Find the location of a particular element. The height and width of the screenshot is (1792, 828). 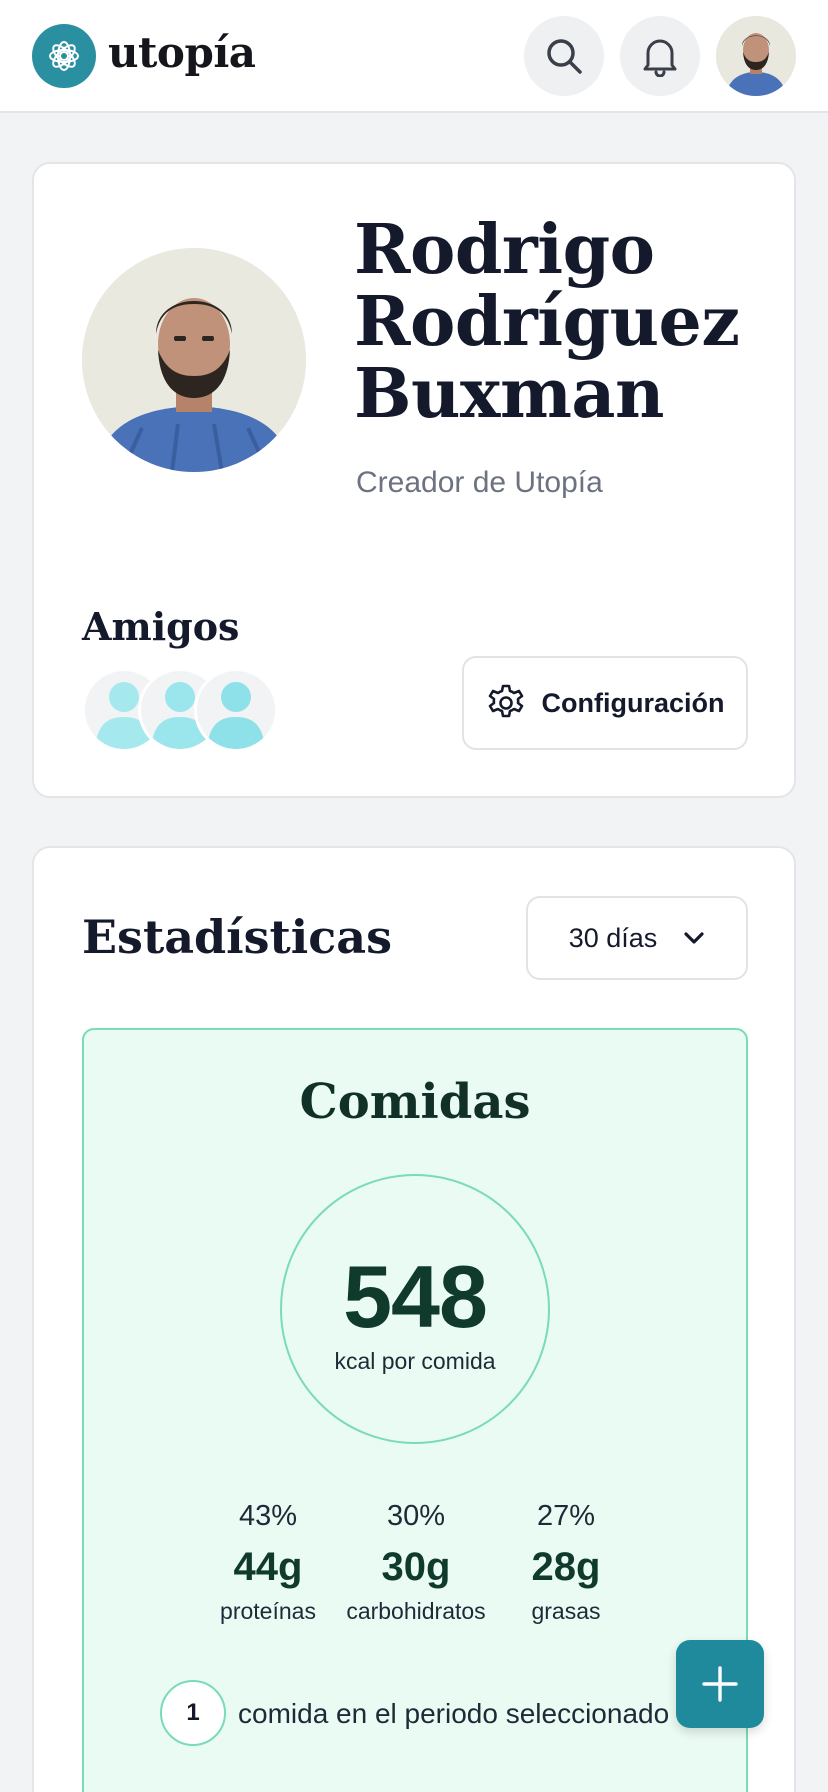

settings-label: Configuración is located at coordinates (633, 702).